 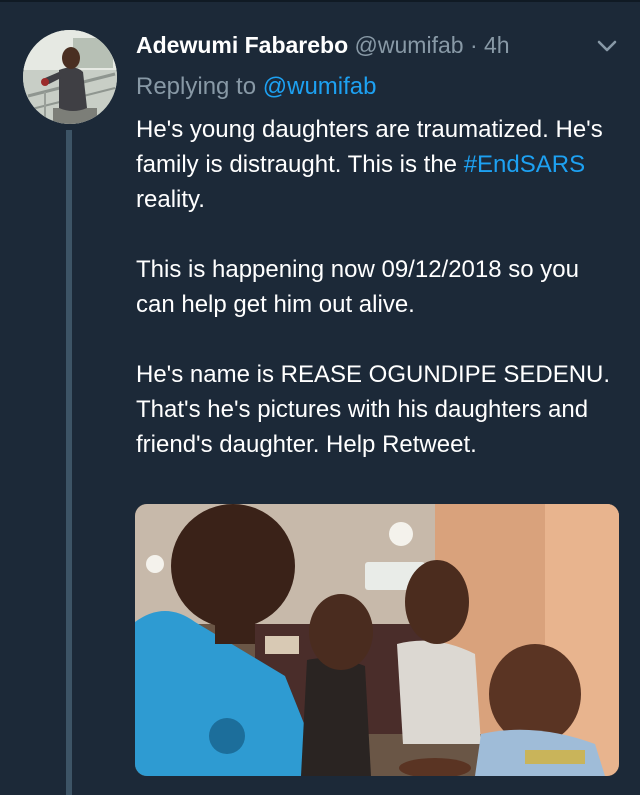 I want to click on chevron-down-icon, so click(x=607, y=46).